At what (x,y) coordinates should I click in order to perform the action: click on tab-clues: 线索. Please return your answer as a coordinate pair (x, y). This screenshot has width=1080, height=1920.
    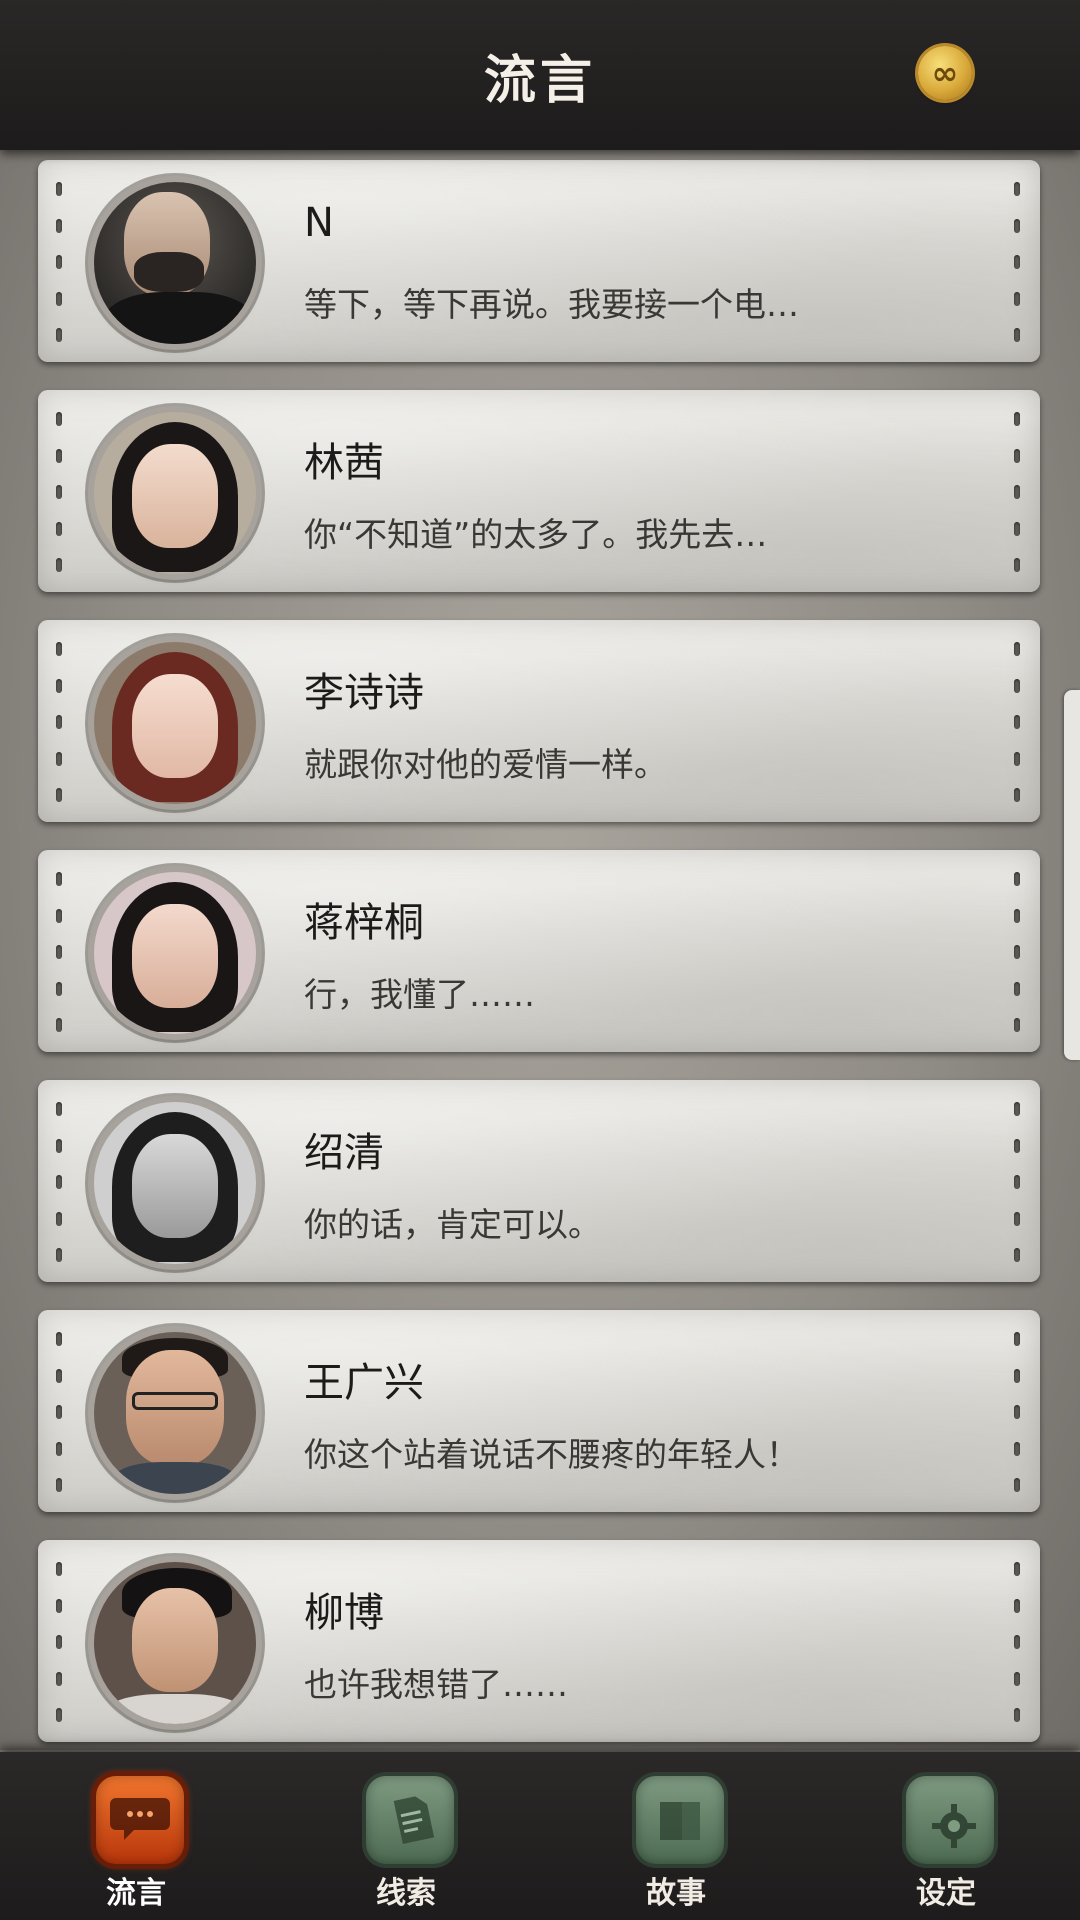
    Looking at the image, I should click on (406, 1836).